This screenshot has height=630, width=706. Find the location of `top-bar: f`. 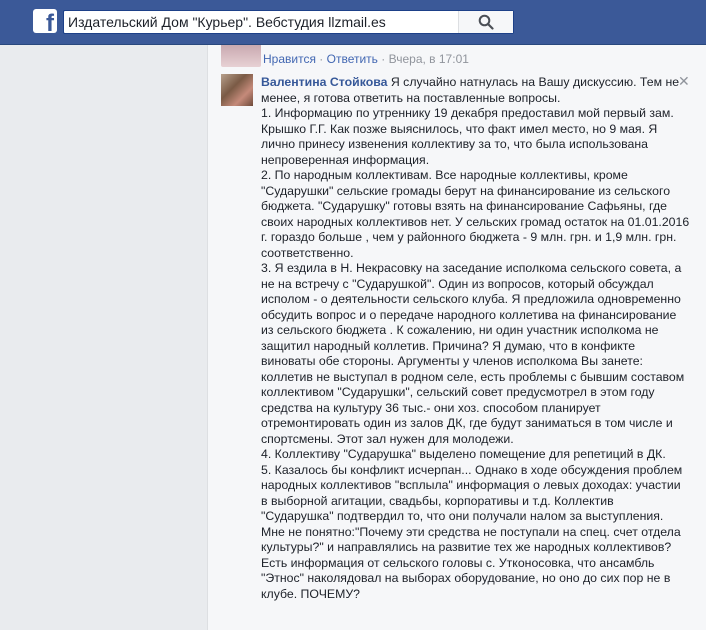

top-bar: f is located at coordinates (353, 22).